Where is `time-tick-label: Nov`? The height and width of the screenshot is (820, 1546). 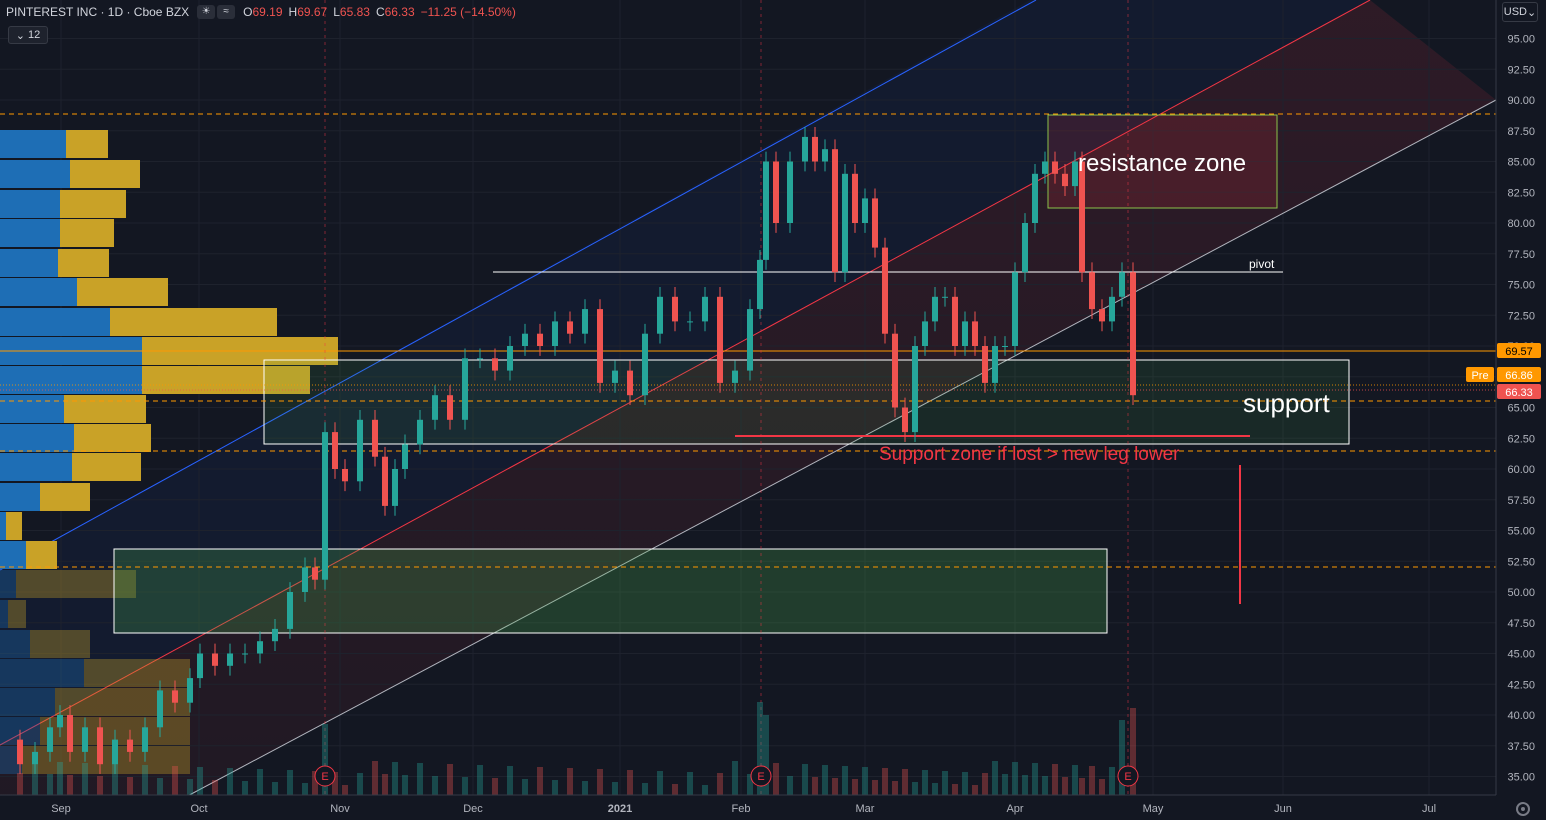
time-tick-label: Nov is located at coordinates (340, 809).